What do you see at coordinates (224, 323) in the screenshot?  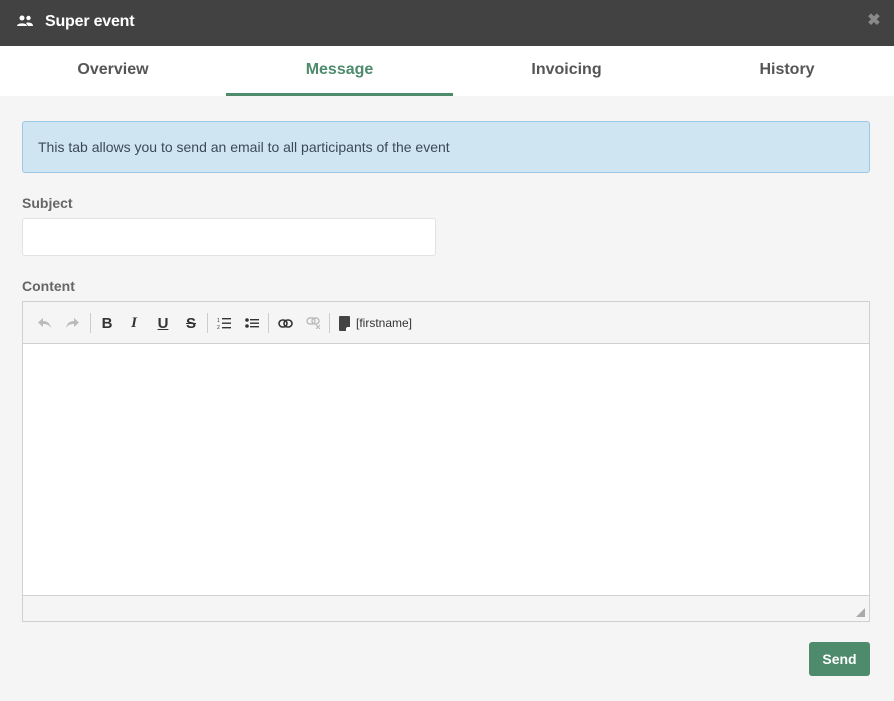 I see `ordered-list-icon: 12` at bounding box center [224, 323].